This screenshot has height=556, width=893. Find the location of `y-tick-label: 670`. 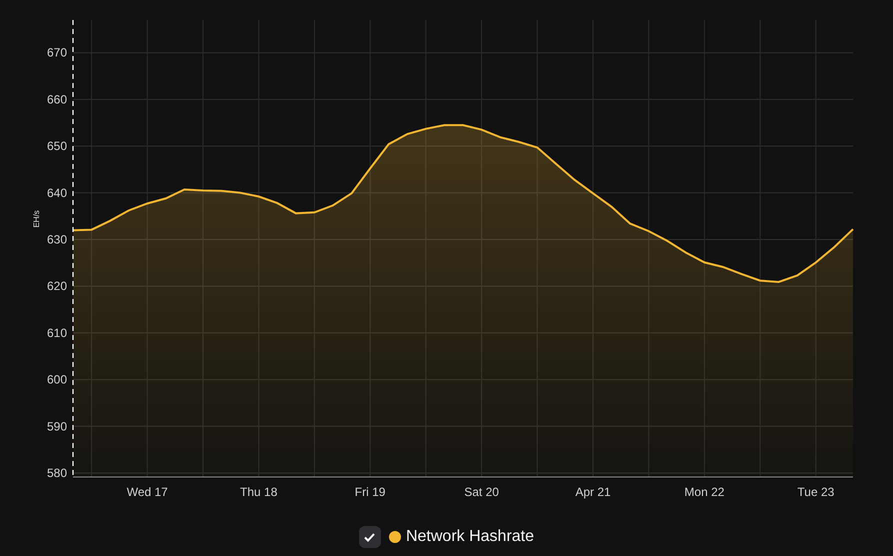

y-tick-label: 670 is located at coordinates (56, 53).